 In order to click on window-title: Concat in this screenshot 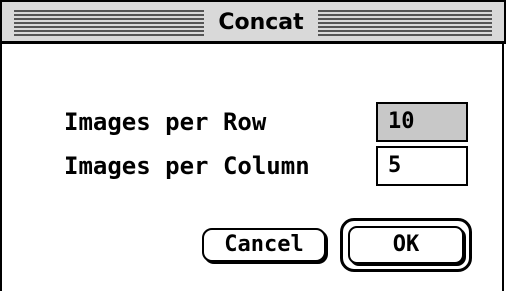, I will do `click(261, 23)`.